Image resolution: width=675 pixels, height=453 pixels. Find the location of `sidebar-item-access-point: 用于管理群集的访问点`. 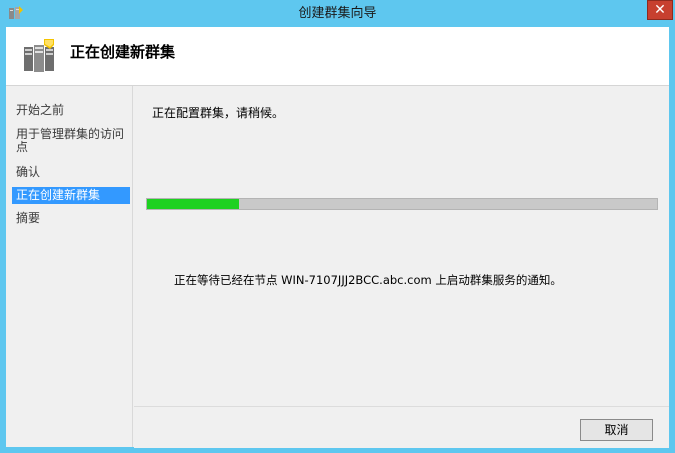

sidebar-item-access-point: 用于管理群集的访问点 is located at coordinates (71, 141).